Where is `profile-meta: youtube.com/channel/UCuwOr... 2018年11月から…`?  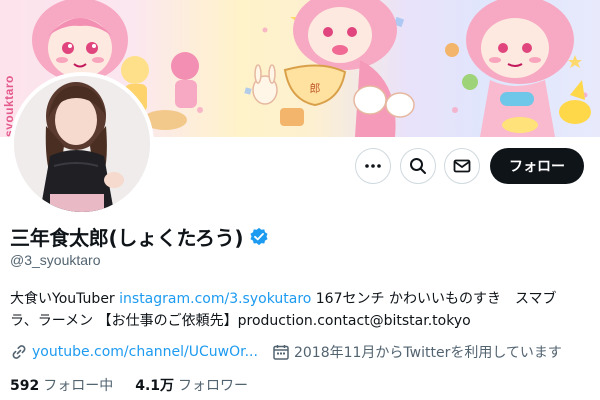
profile-meta: youtube.com/channel/UCuwOr... 2018年11月から… is located at coordinates (286, 352).